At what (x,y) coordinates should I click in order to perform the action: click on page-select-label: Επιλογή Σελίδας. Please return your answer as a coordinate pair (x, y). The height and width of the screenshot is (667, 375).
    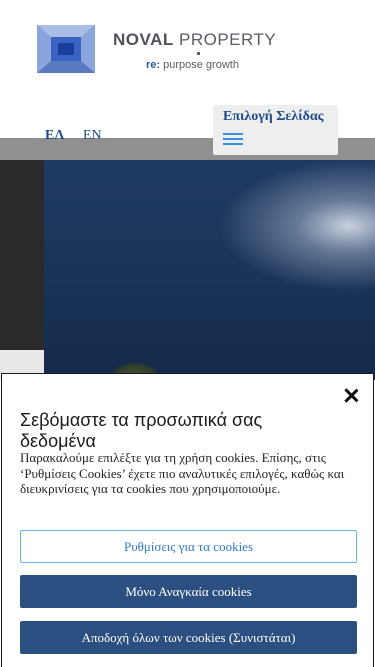
    Looking at the image, I should click on (273, 116).